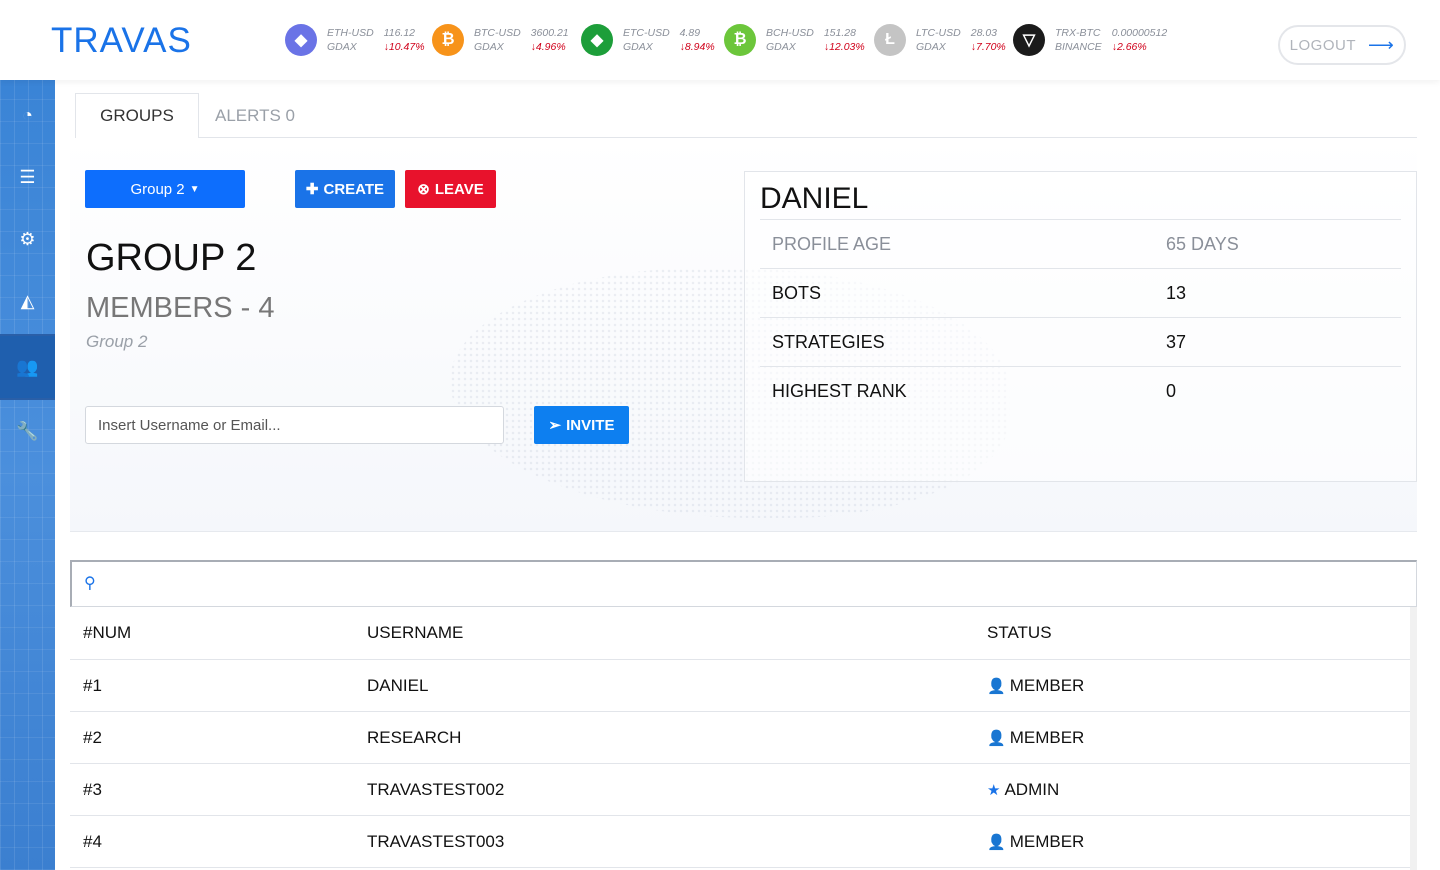  What do you see at coordinates (1176, 293) in the screenshot?
I see `profile-value: 13` at bounding box center [1176, 293].